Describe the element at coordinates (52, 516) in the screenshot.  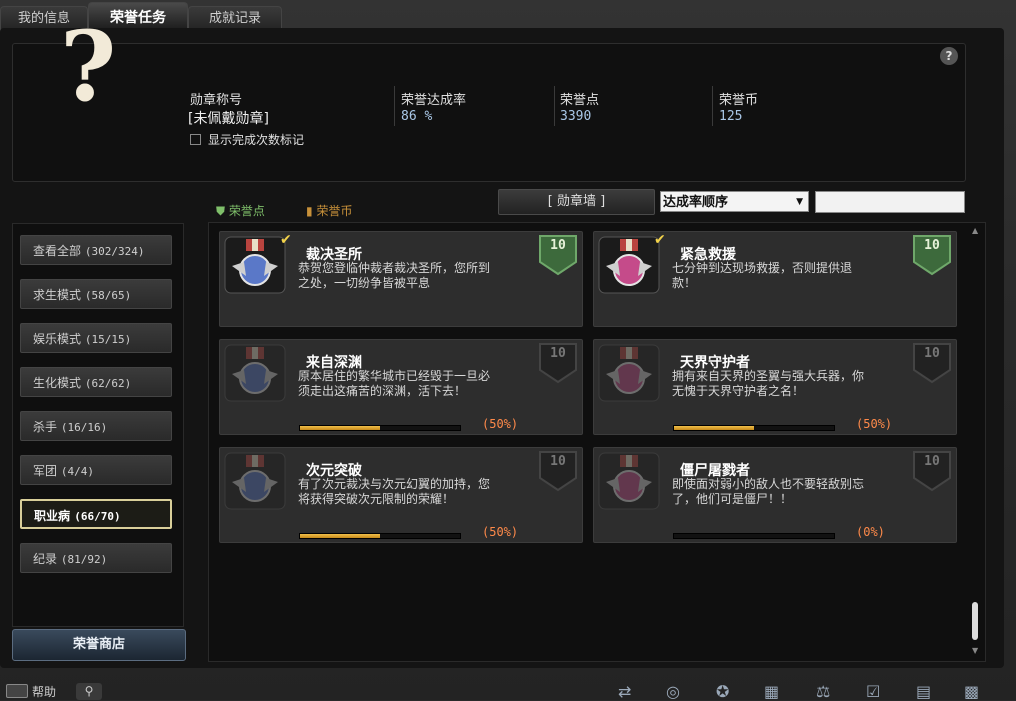
I see `sidebar-item-label: 职业病` at that location.